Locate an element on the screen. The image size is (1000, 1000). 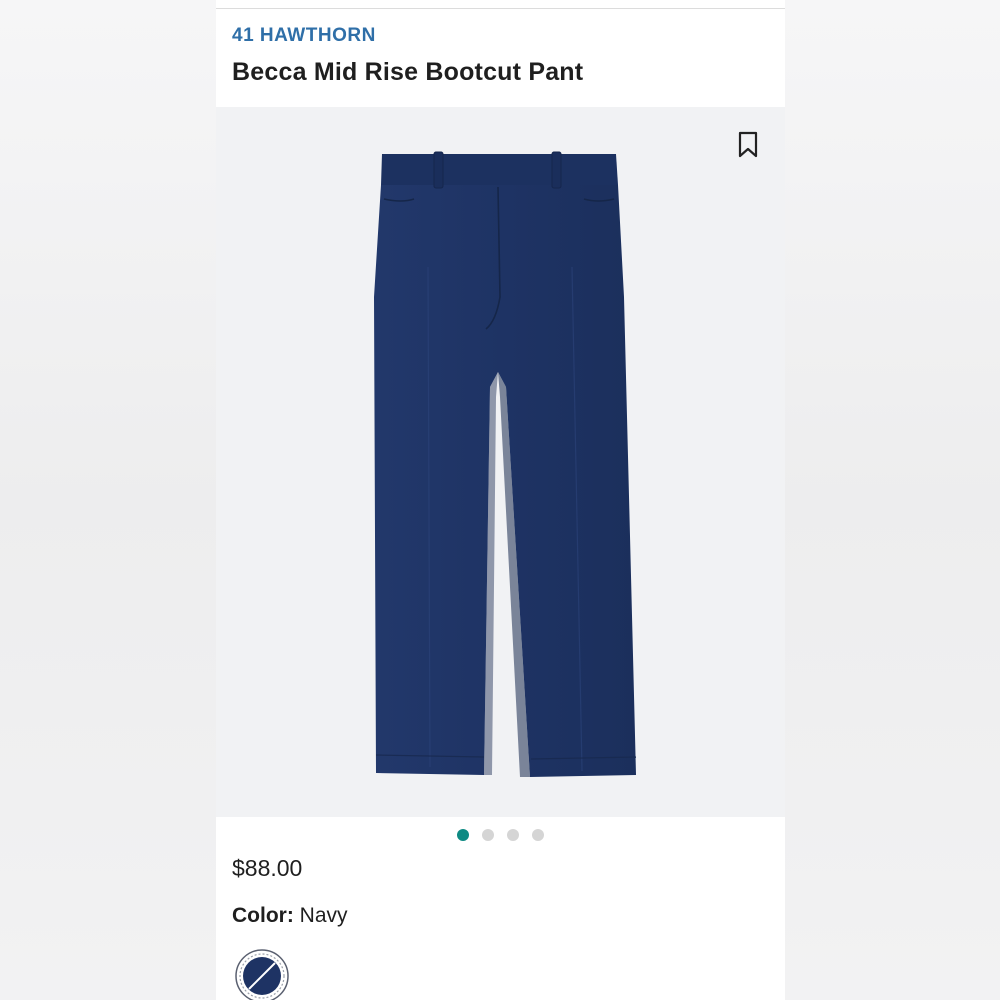
product-title: Becca Mid Rise Bootcut Pant is located at coordinates (408, 72).